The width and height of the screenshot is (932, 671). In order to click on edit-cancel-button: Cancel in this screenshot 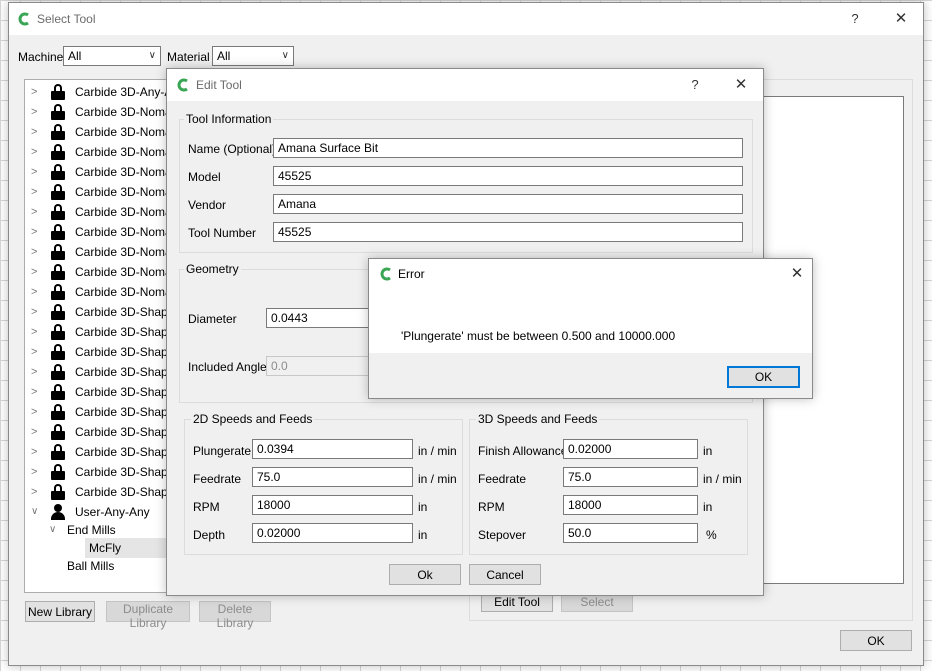, I will do `click(505, 574)`.